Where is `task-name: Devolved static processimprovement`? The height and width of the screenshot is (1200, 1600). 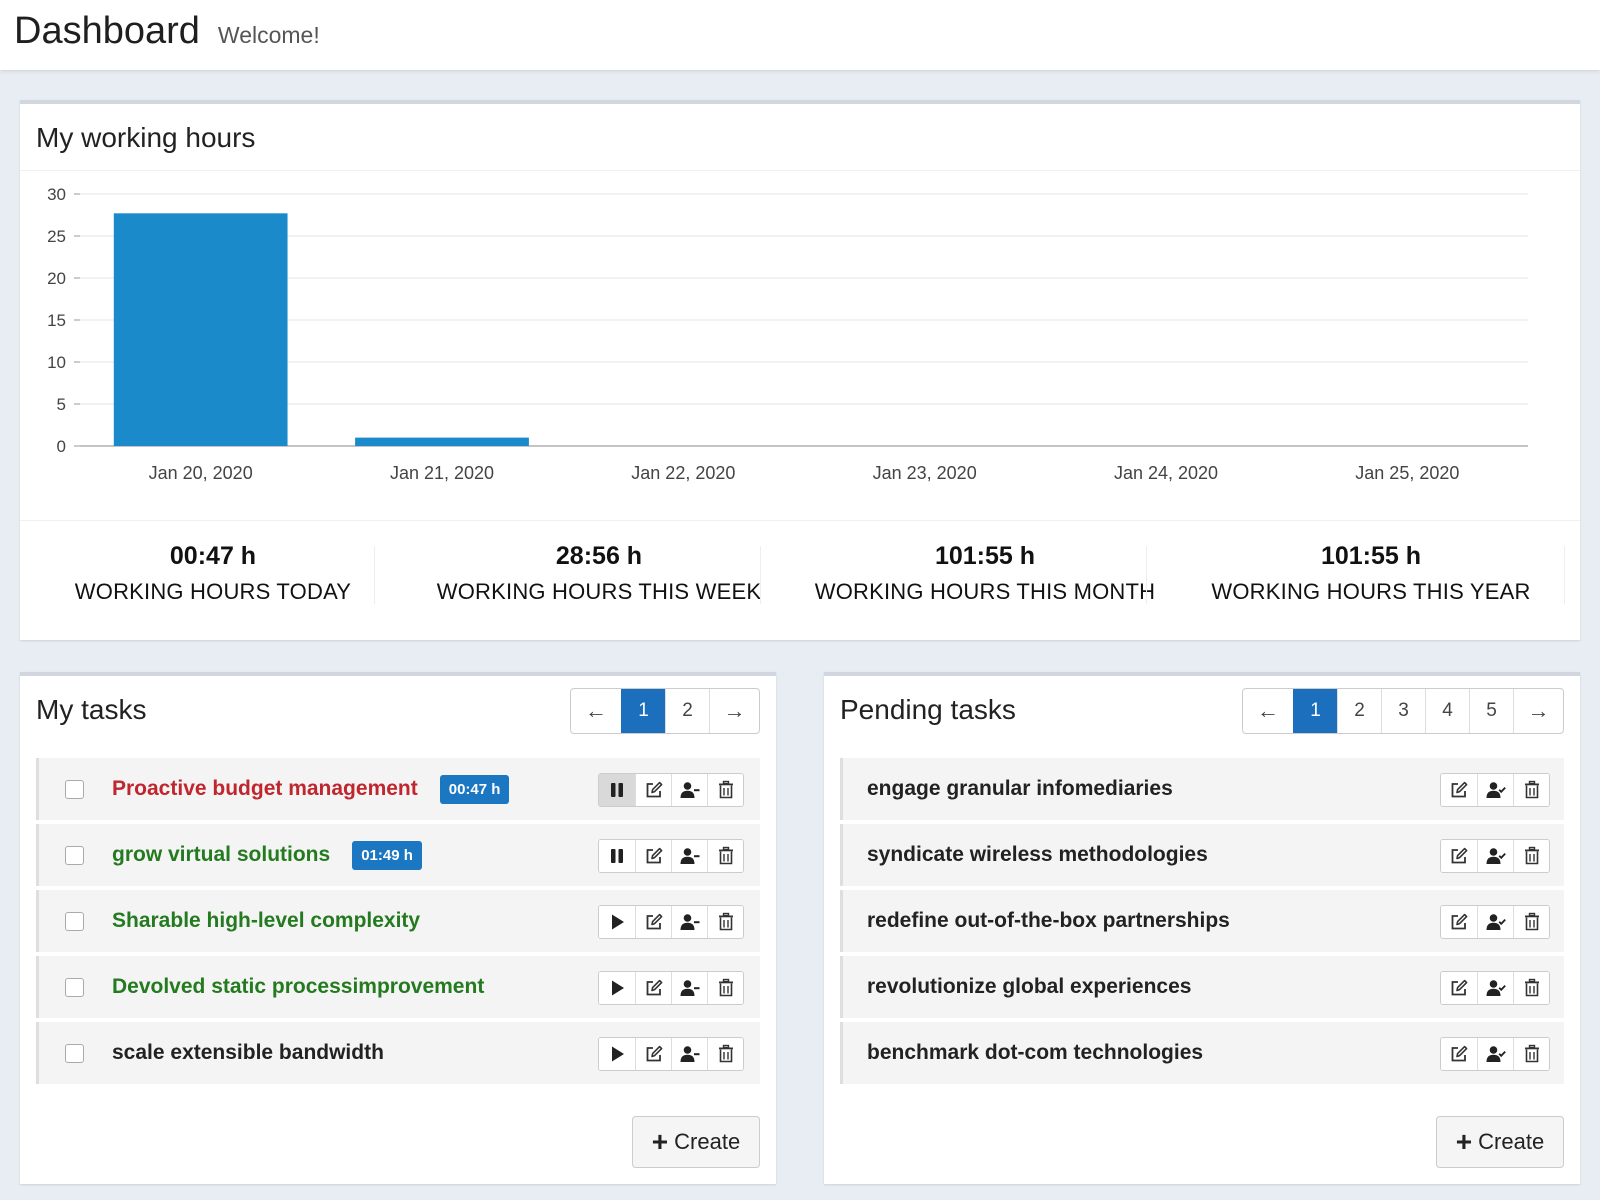 task-name: Devolved static processimprovement is located at coordinates (298, 987).